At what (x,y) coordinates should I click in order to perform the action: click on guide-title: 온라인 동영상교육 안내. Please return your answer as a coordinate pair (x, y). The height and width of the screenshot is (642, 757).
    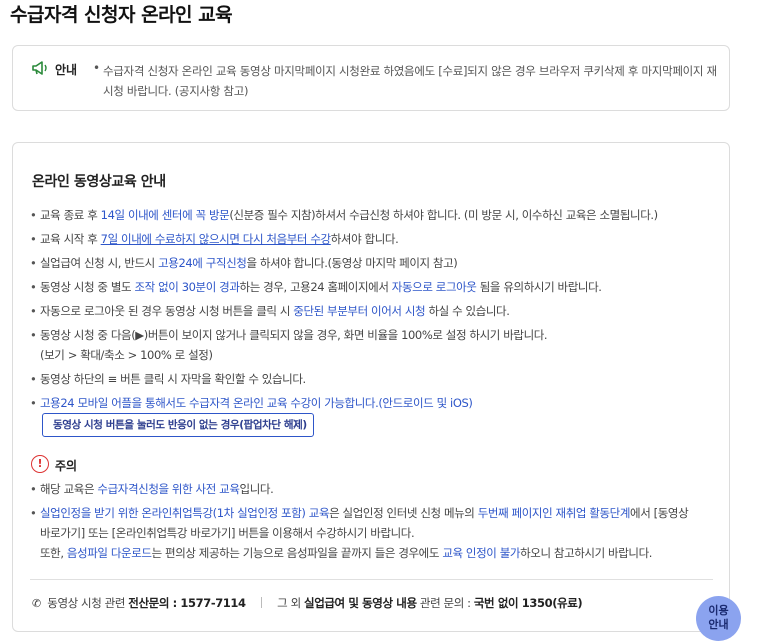
    Looking at the image, I should click on (99, 182).